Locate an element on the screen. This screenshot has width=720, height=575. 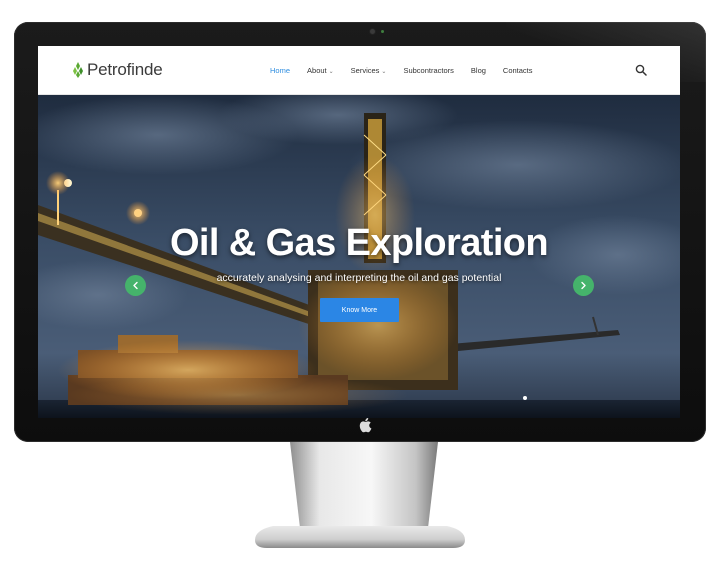
monitor-stand-base is located at coordinates (360, 537).